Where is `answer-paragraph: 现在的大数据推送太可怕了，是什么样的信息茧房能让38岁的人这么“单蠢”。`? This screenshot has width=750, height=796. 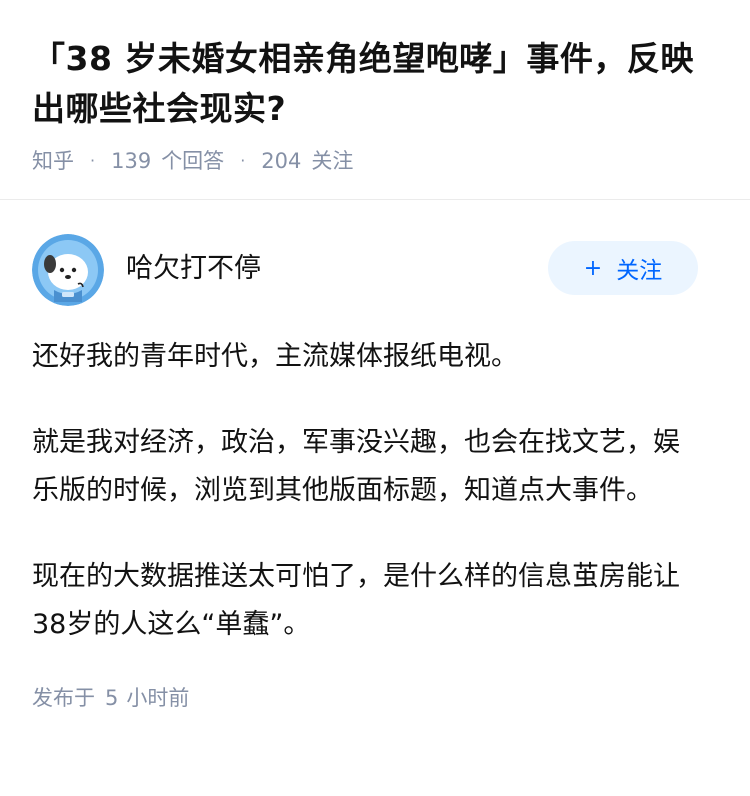 answer-paragraph: 现在的大数据推送太可怕了，是什么样的信息茧房能让38岁的人这么“单蠢”。 is located at coordinates (356, 600).